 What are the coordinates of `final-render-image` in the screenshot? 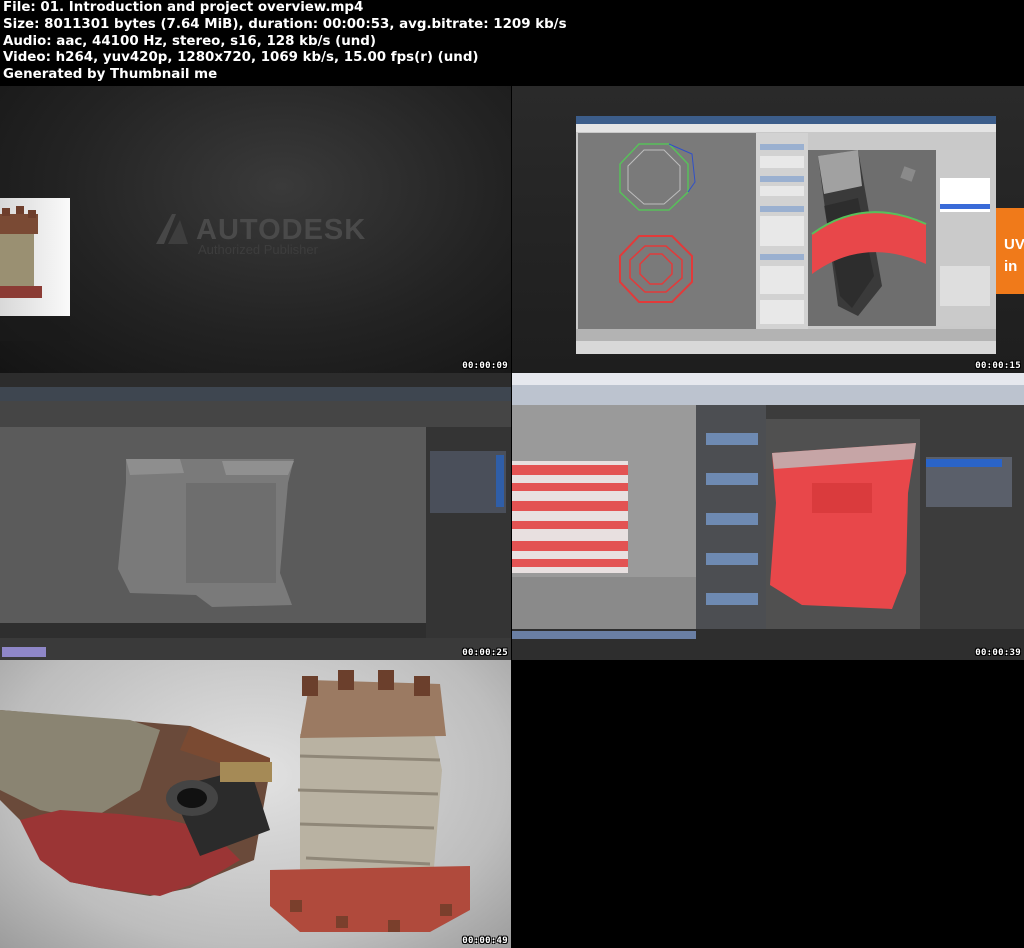 It's located at (235, 801).